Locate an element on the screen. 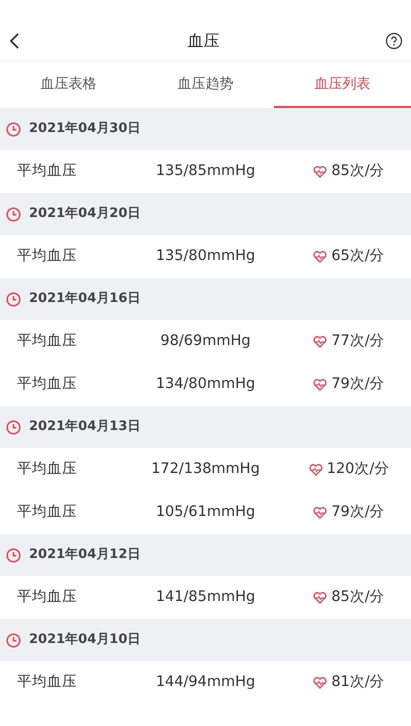  pulse-value: 77次/分 is located at coordinates (358, 341).